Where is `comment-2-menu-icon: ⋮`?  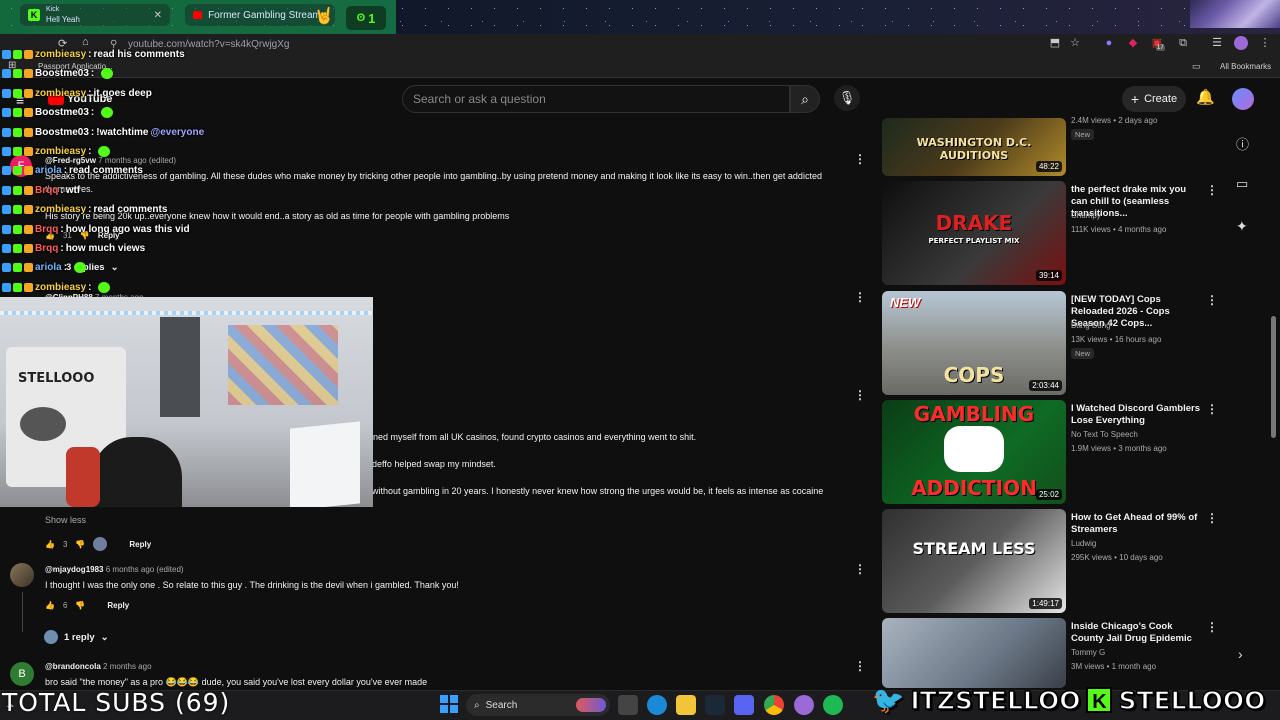
comment-2-menu-icon: ⋮ is located at coordinates (860, 297).